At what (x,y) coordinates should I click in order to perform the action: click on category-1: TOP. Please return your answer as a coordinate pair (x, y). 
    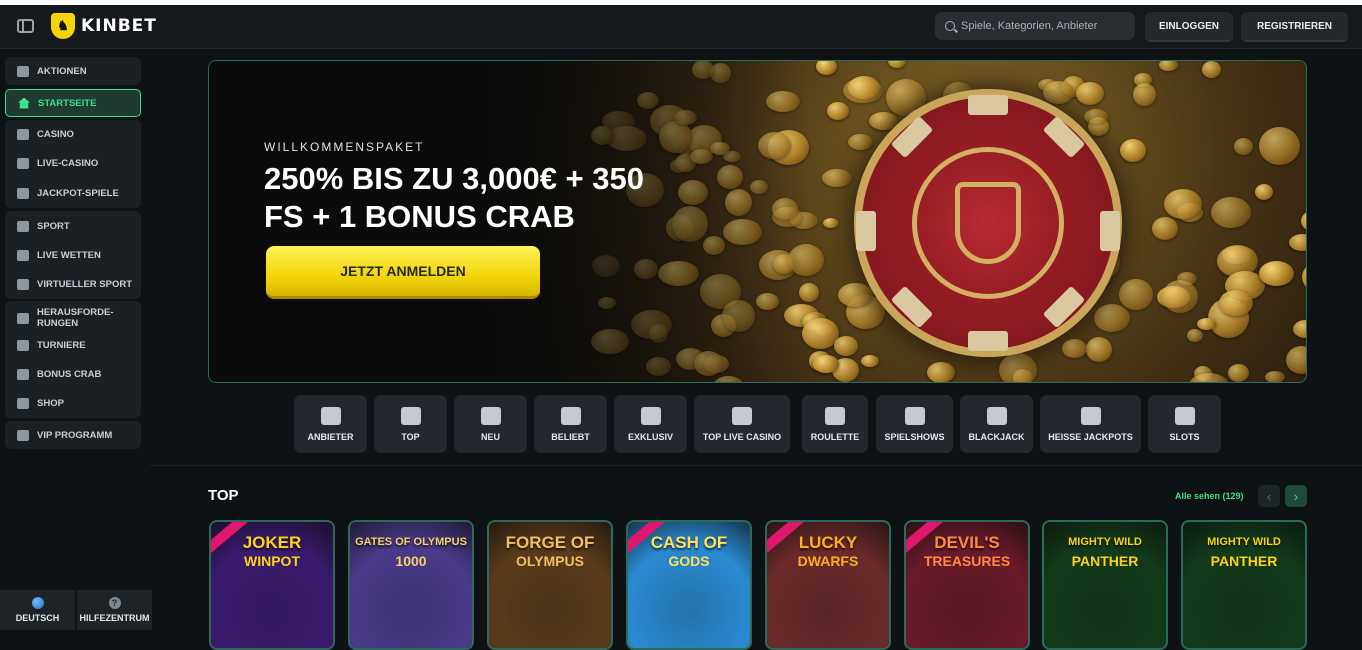
    Looking at the image, I should click on (410, 424).